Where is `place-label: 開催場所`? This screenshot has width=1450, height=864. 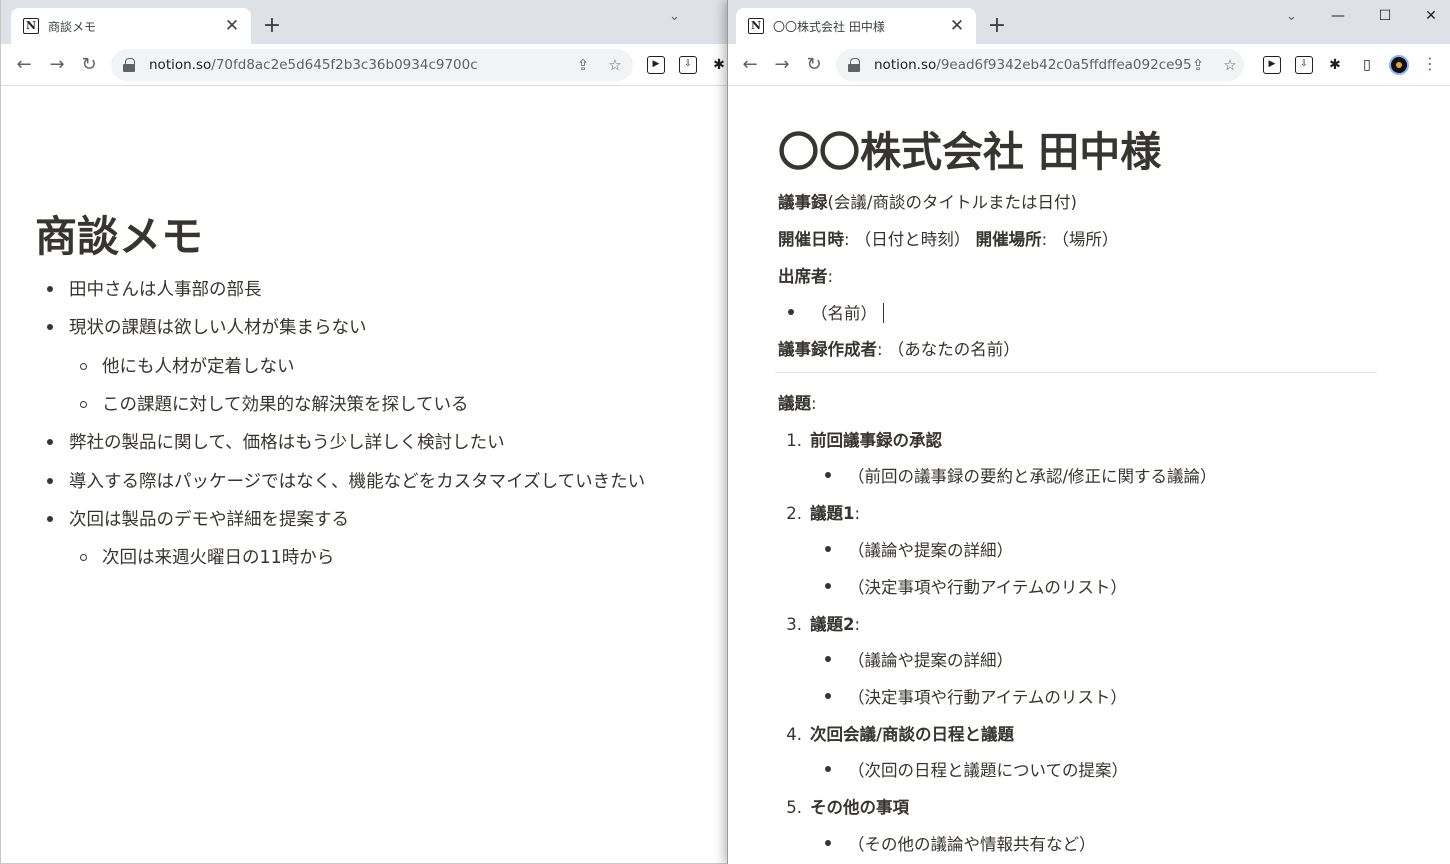
place-label: 開催場所 is located at coordinates (1008, 239).